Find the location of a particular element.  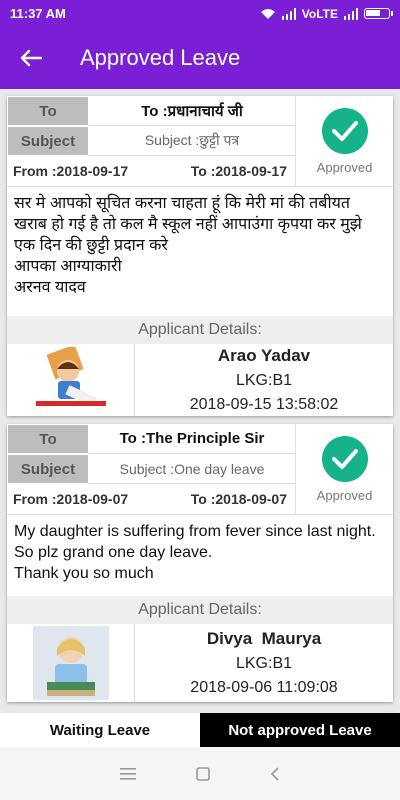

wifi-icon is located at coordinates (267, 13).